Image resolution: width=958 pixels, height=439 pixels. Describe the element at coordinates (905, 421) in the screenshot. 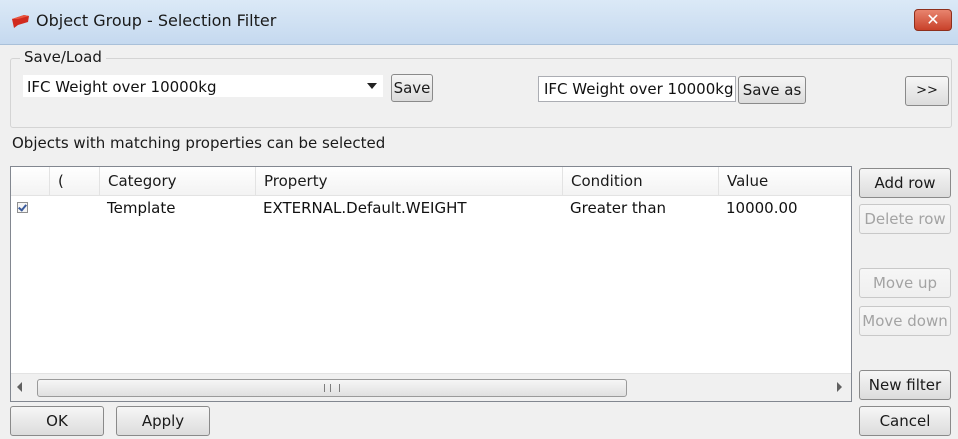

I see `cancel-button: Cancel` at that location.